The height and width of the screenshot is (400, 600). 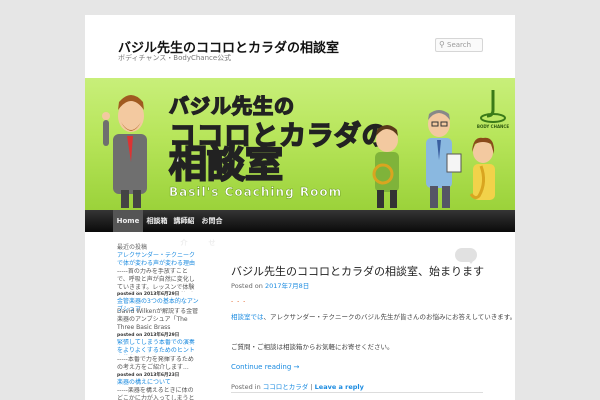 I want to click on posted-in-label: Posted in, so click(x=246, y=387).